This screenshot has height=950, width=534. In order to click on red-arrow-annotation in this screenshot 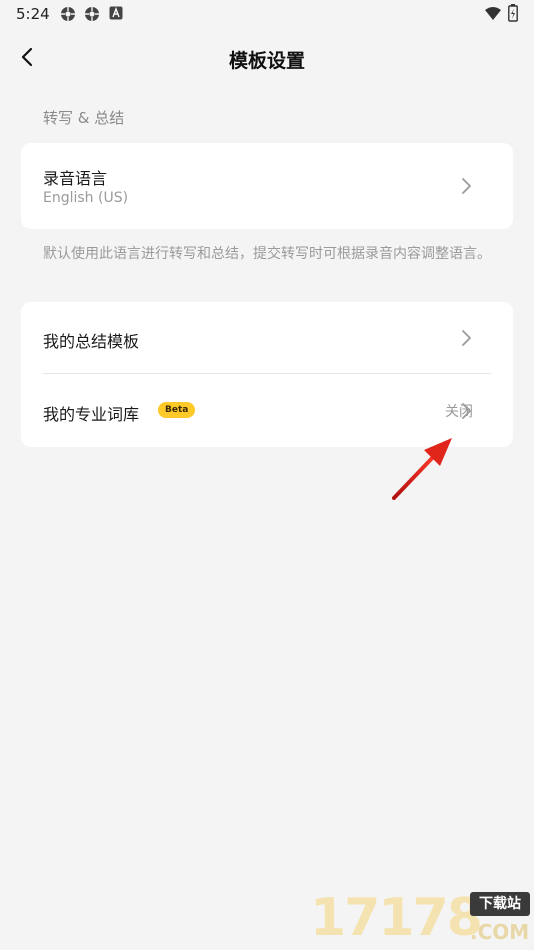, I will do `click(422, 469)`.